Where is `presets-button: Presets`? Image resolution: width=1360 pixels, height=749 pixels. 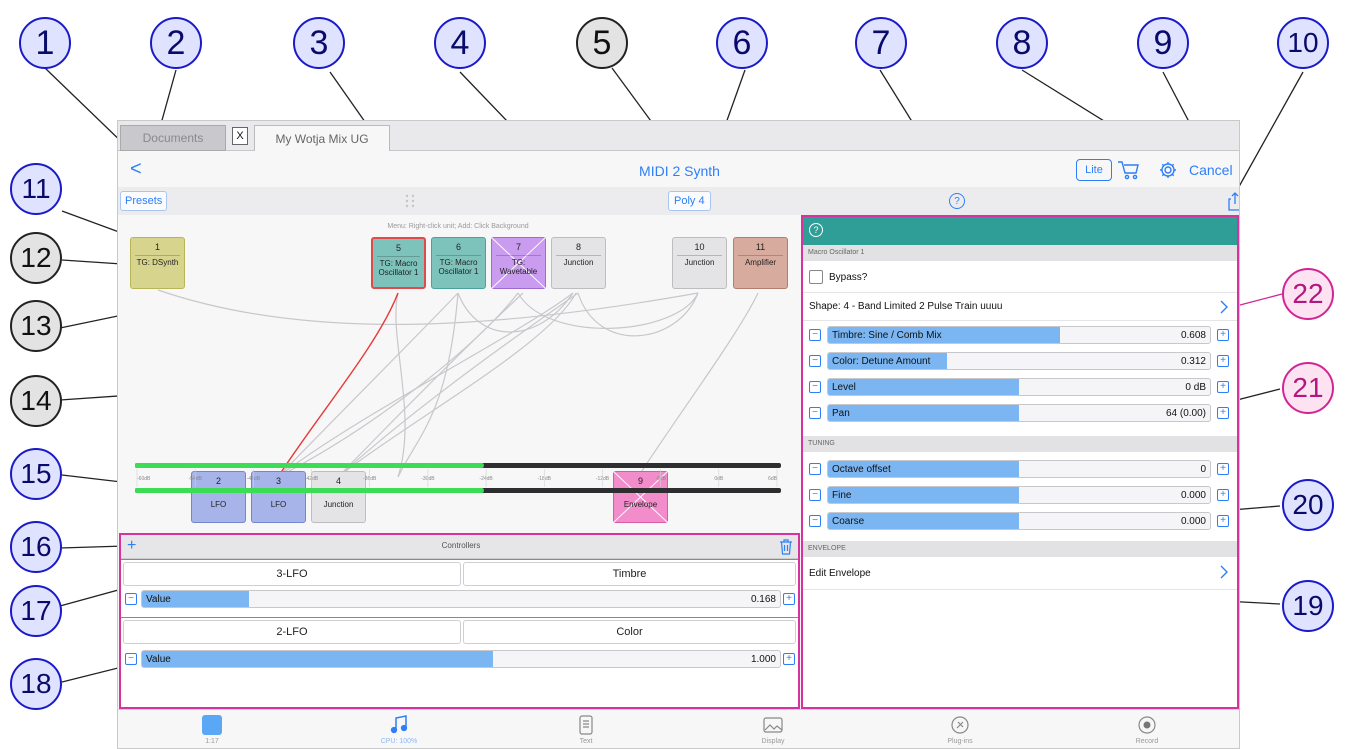
presets-button: Presets is located at coordinates (144, 201).